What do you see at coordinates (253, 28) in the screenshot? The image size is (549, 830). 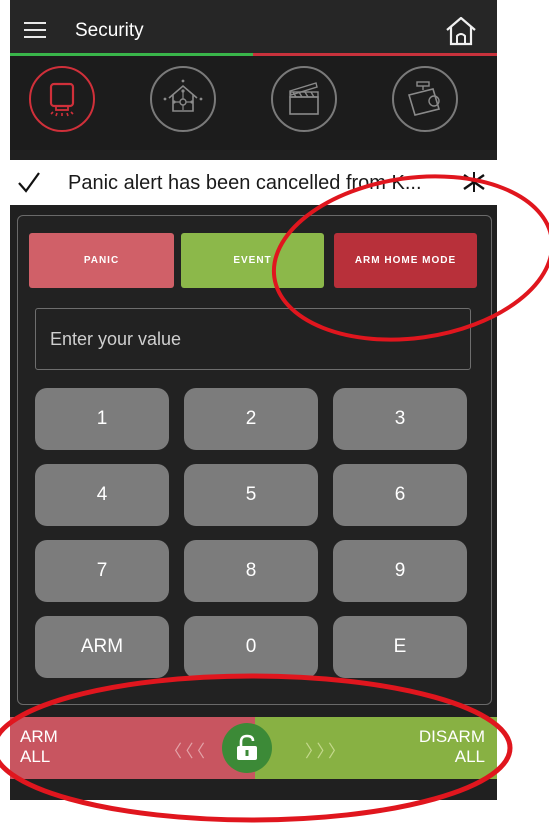 I see `top-bar: Security` at bounding box center [253, 28].